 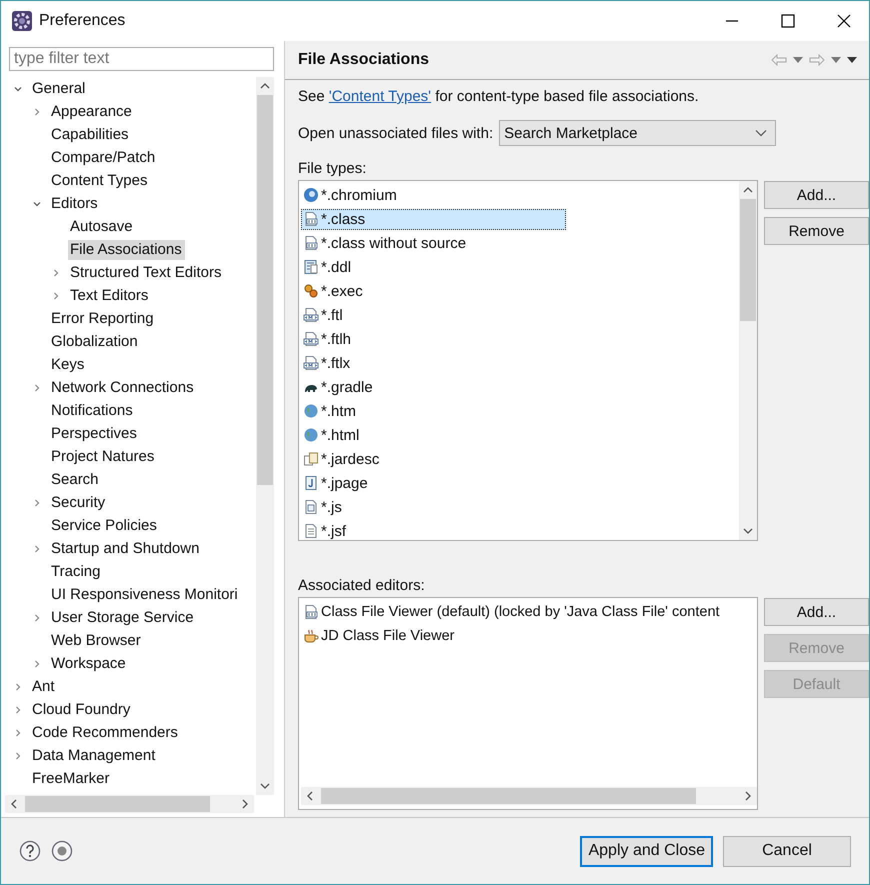 What do you see at coordinates (779, 60) in the screenshot?
I see `back-arrow-icon` at bounding box center [779, 60].